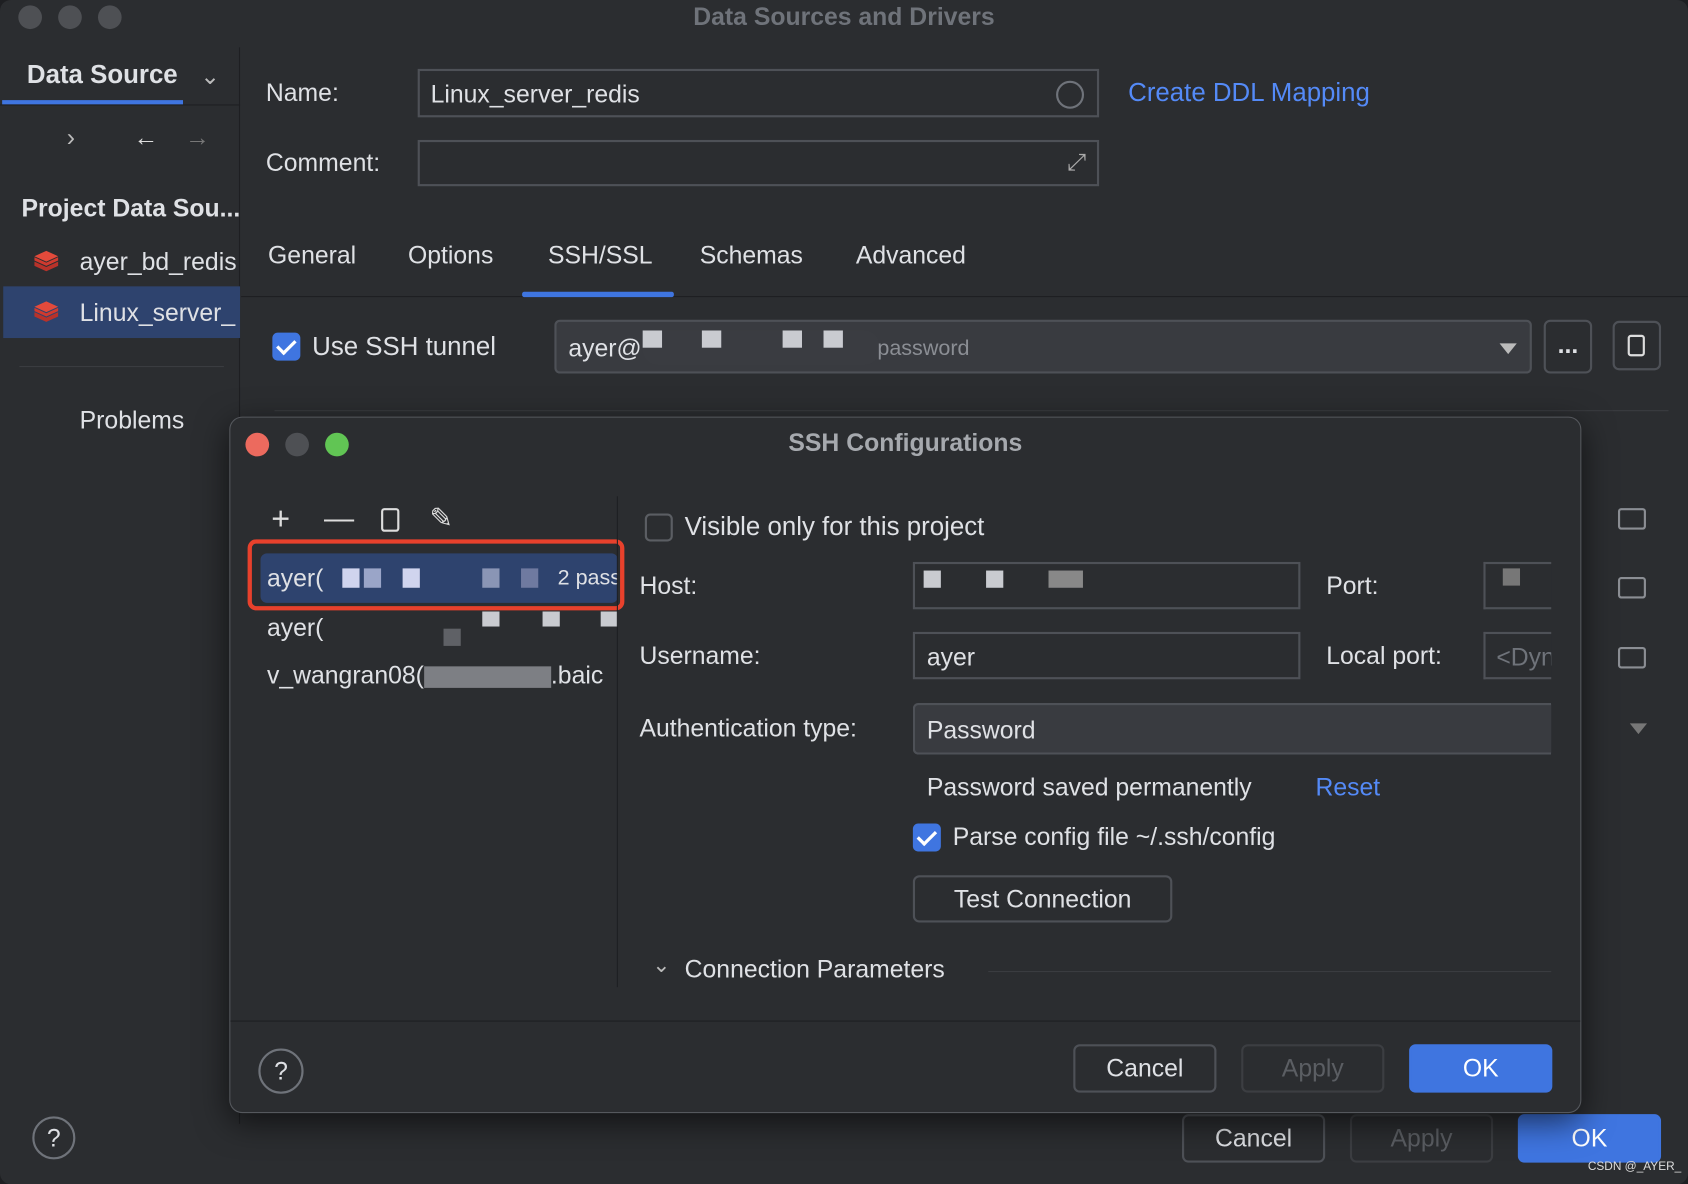  I want to click on test-connection-button: Test Connection, so click(1042, 899).